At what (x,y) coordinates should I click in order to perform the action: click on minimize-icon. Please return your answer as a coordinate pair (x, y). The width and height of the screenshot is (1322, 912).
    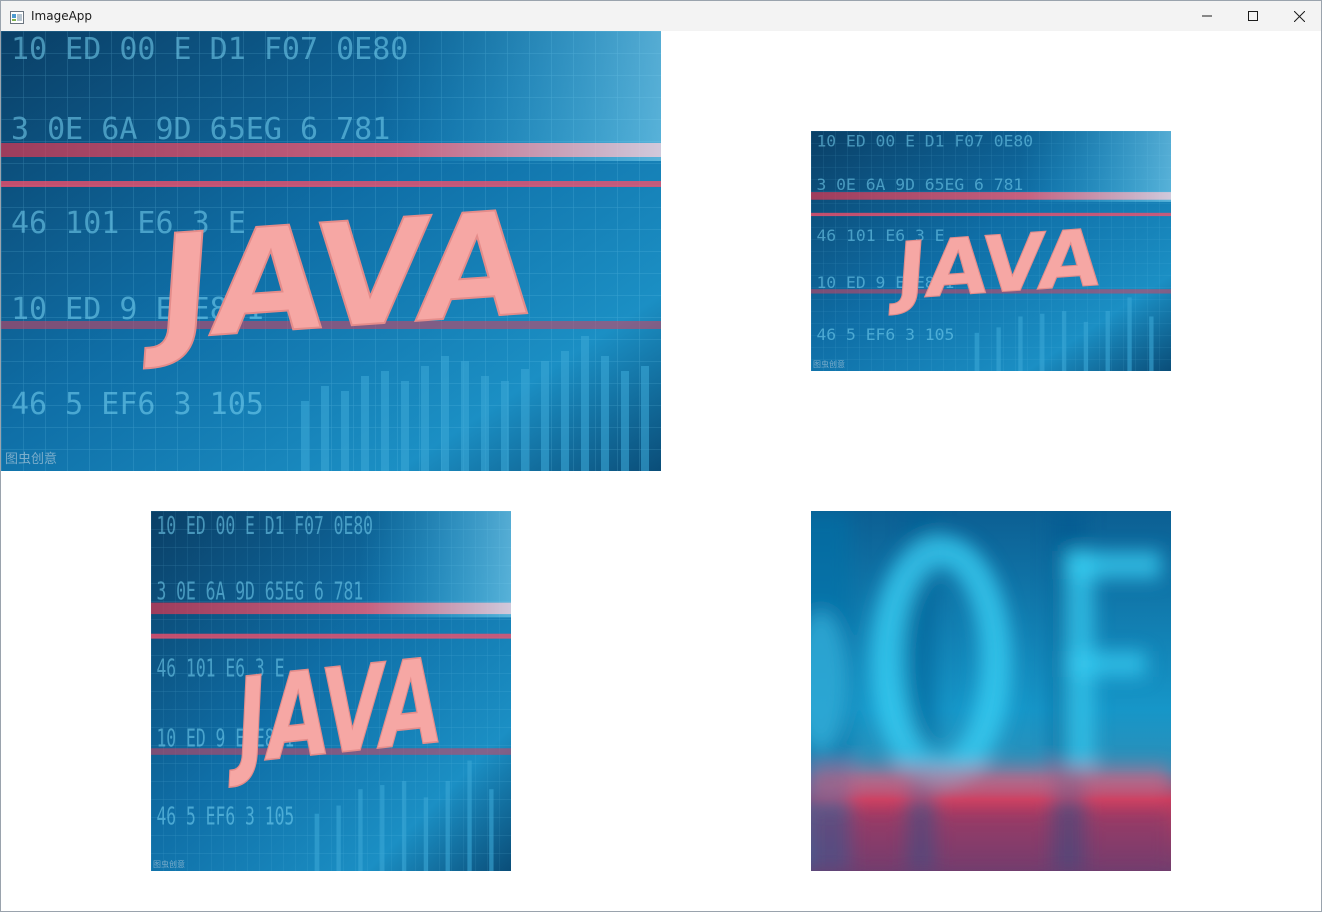
    Looking at the image, I should click on (1207, 16).